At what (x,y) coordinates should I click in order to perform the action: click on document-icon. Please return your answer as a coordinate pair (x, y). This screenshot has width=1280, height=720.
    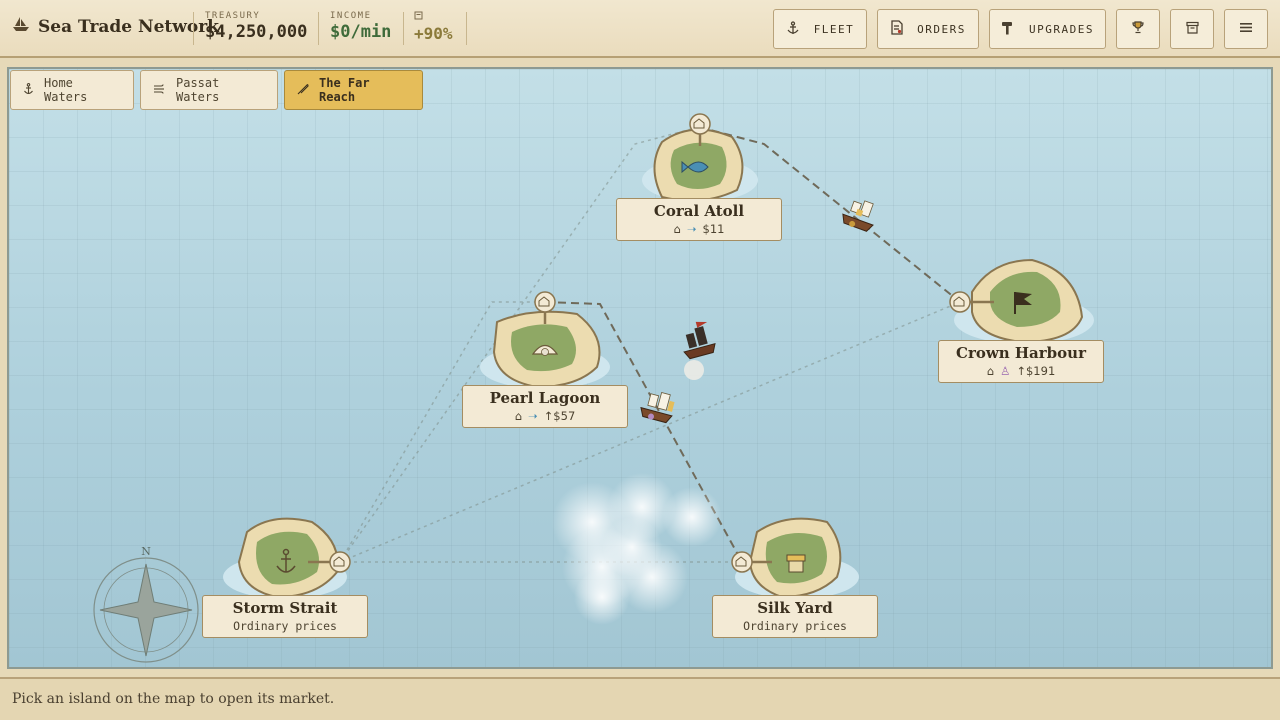
    Looking at the image, I should click on (896, 29).